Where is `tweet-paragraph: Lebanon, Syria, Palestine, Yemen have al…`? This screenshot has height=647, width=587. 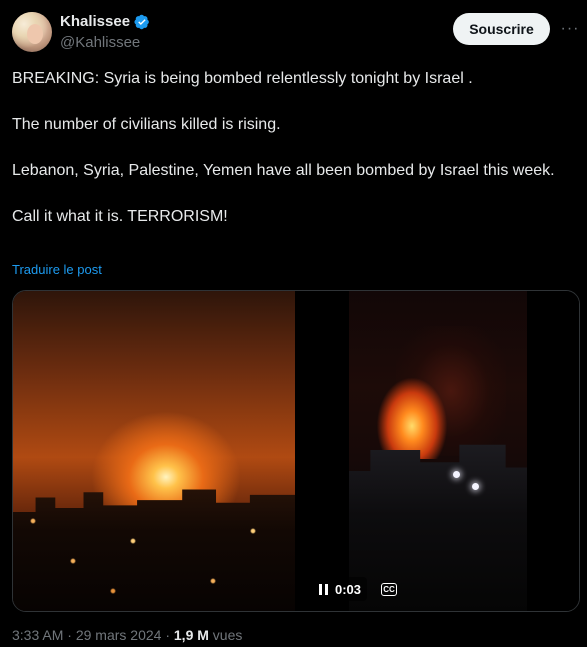
tweet-paragraph: Lebanon, Syria, Palestine, Yemen have al… is located at coordinates (283, 170).